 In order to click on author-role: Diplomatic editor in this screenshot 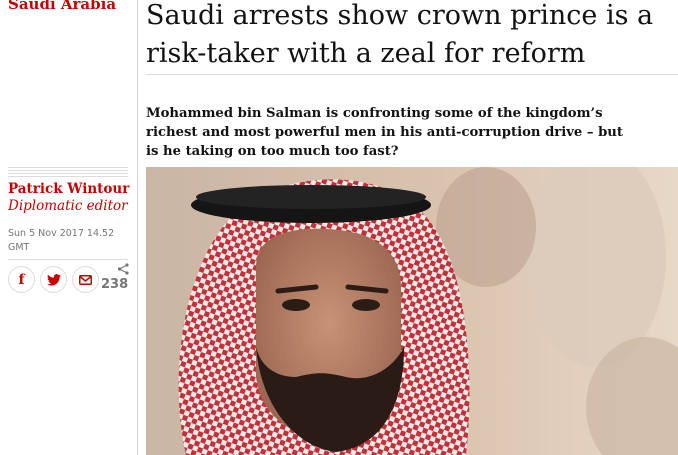, I will do `click(68, 206)`.